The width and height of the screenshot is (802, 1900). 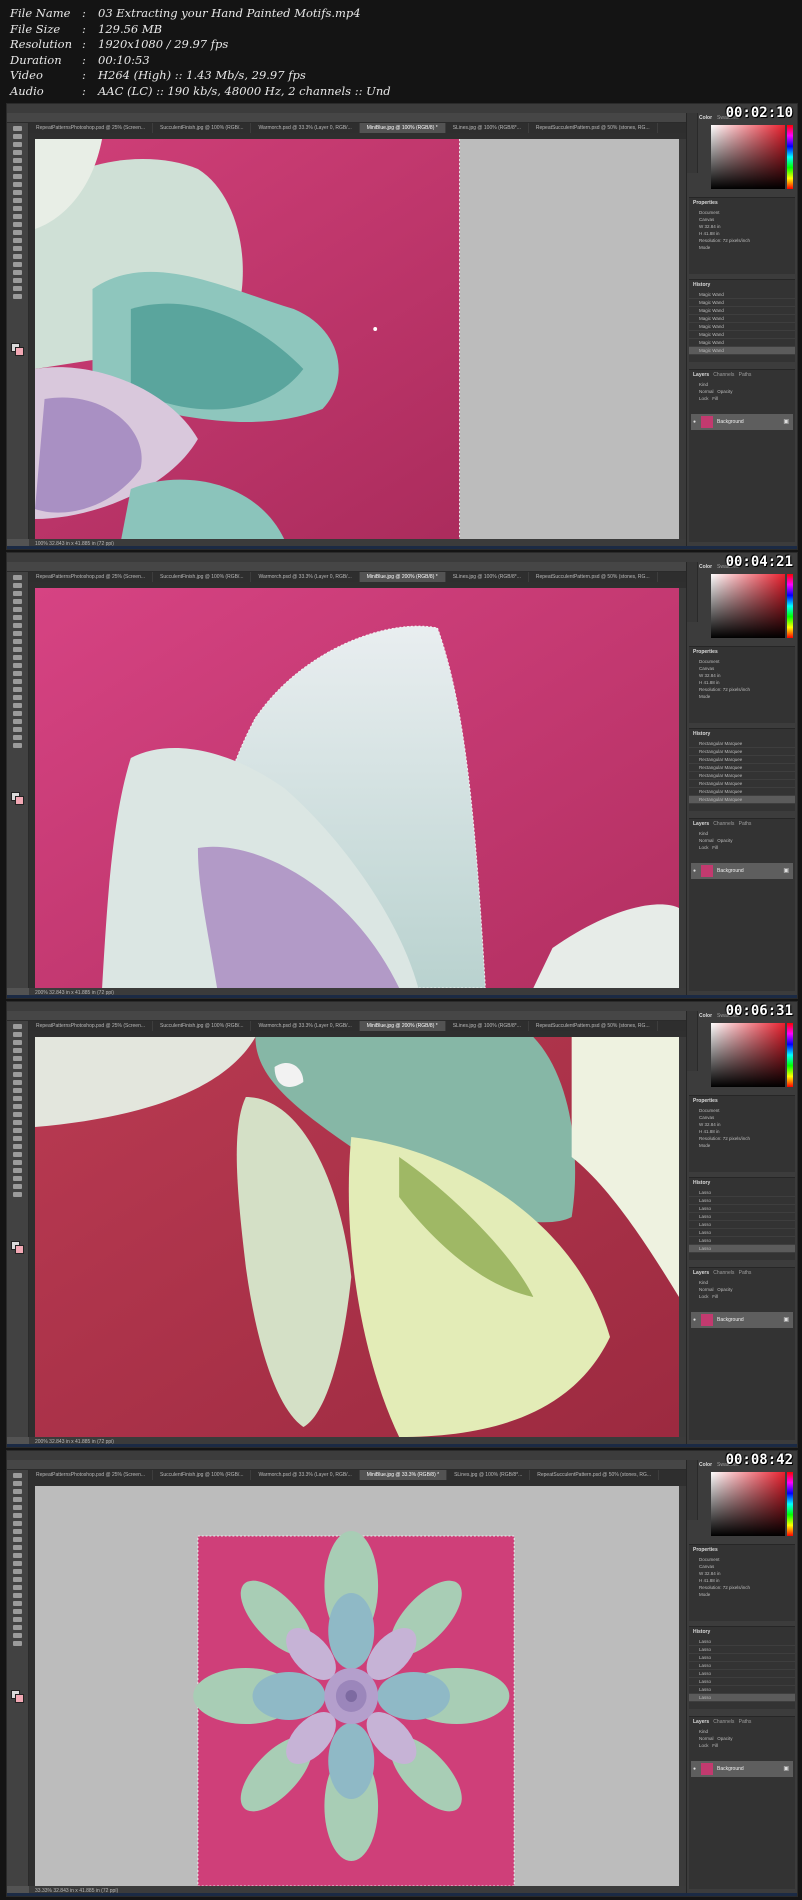 I want to click on hue-slider, so click(x=790, y=157).